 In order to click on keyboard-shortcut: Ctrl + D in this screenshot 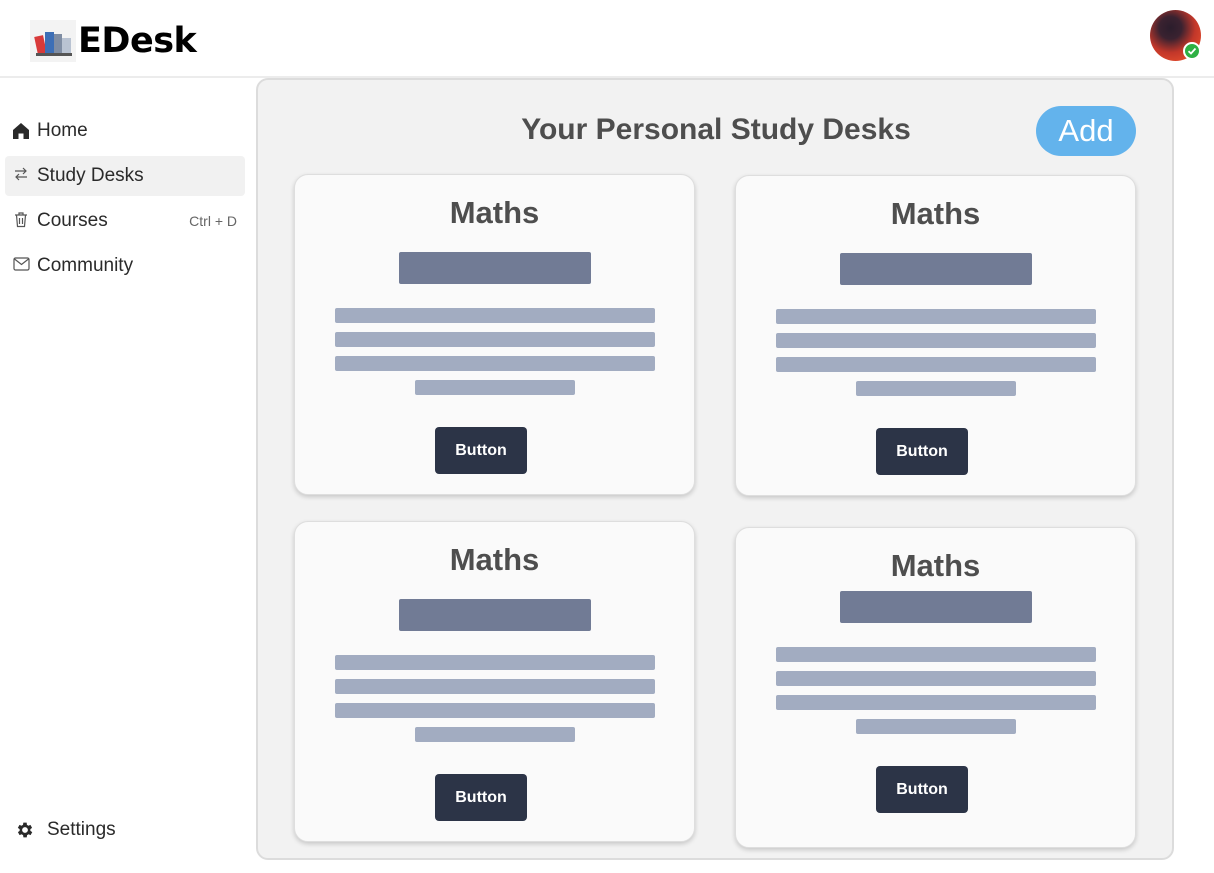, I will do `click(213, 221)`.